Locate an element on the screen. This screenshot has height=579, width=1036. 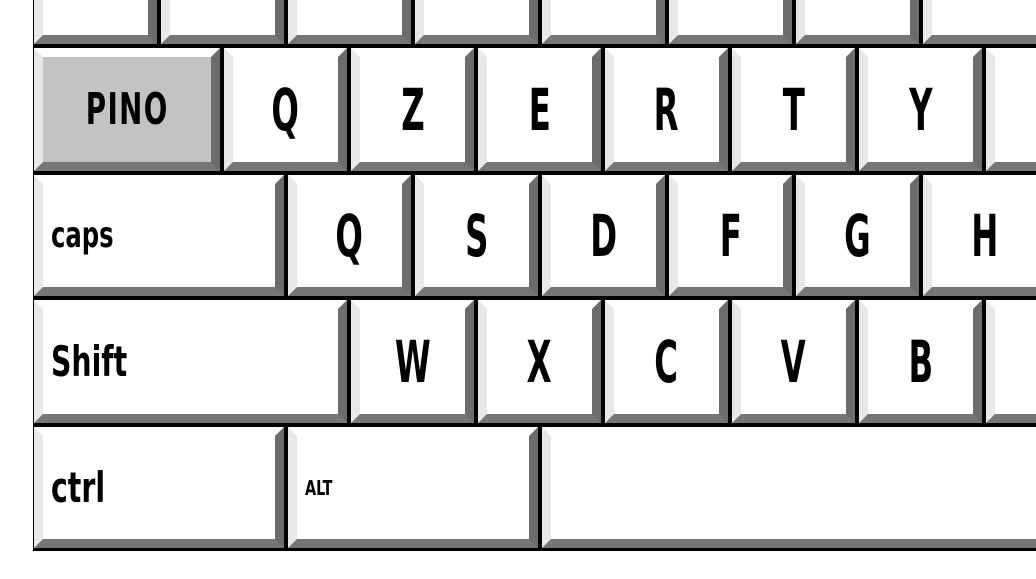
key-label: E is located at coordinates (539, 109).